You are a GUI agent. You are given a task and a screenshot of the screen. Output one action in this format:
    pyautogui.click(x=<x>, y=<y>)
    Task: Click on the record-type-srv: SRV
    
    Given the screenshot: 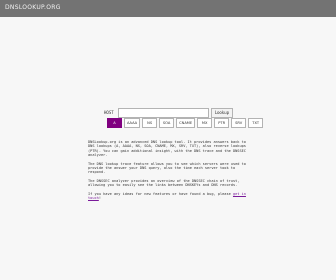 What is the action you would take?
    pyautogui.click(x=239, y=123)
    